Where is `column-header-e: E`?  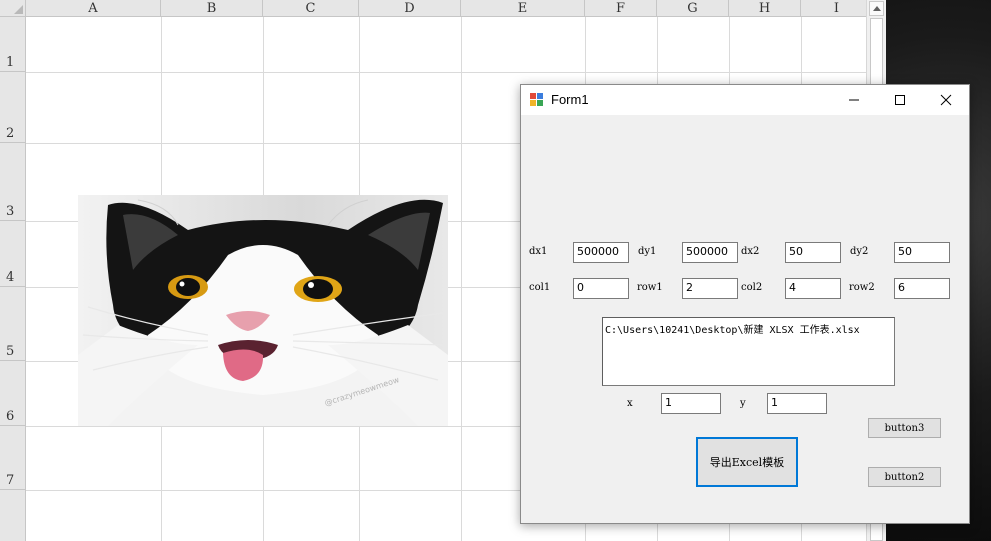
column-header-e: E is located at coordinates (523, 8).